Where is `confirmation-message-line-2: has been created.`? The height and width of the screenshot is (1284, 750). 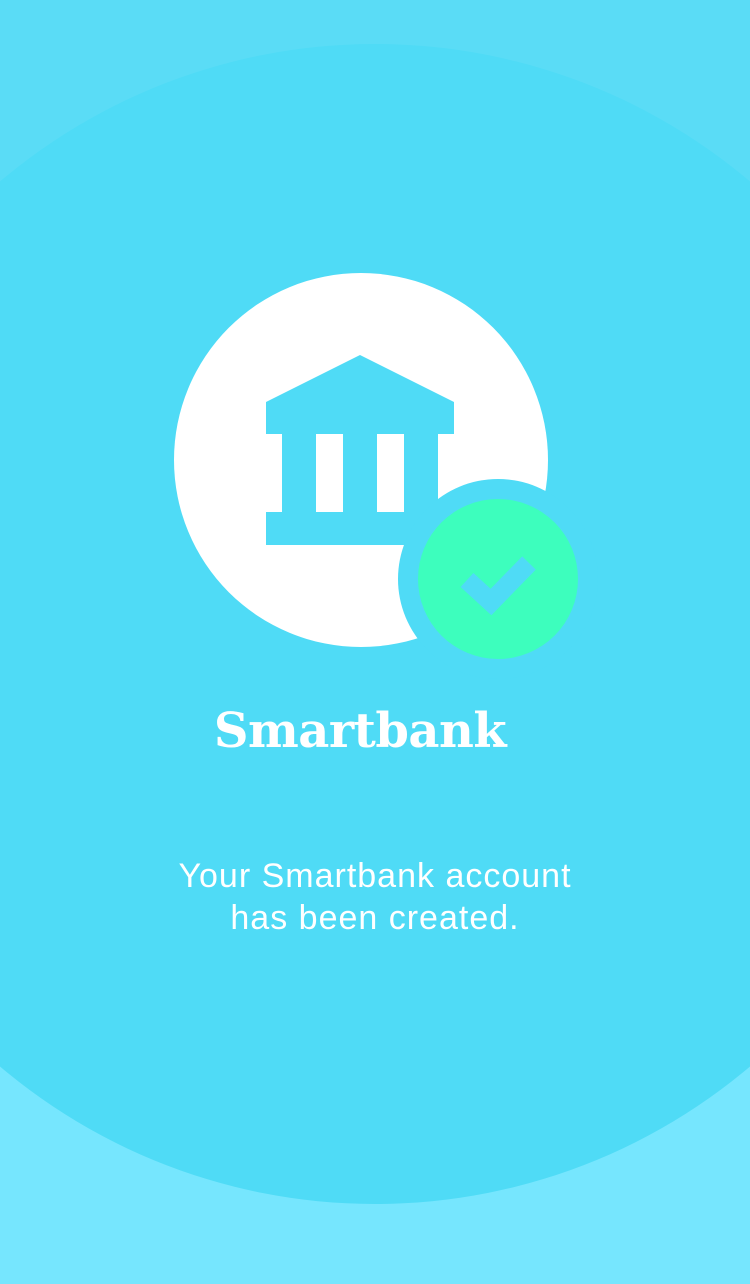
confirmation-message-line-2: has been created. is located at coordinates (375, 918).